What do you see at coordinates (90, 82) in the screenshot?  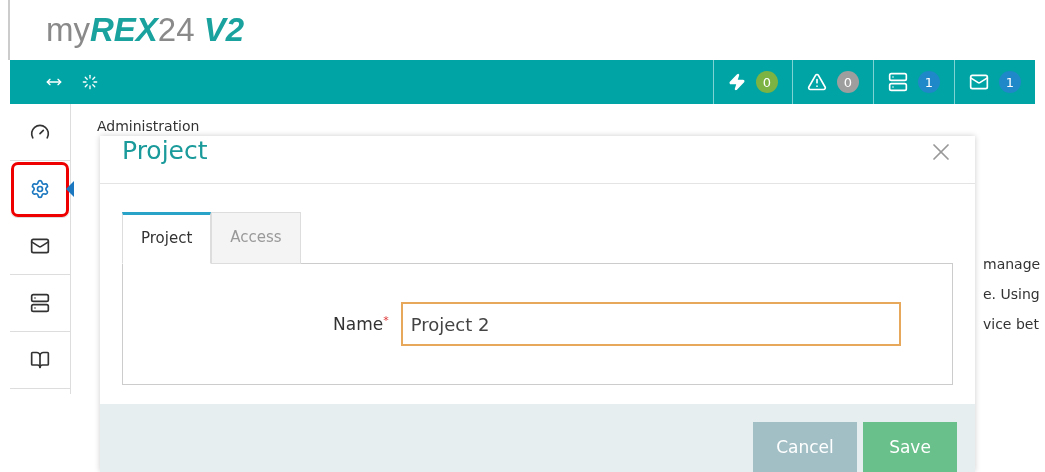 I see `spinner-icon` at bounding box center [90, 82].